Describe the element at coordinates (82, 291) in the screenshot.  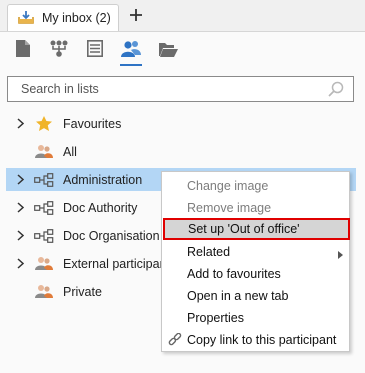
I see `tree-item-label: Private` at that location.